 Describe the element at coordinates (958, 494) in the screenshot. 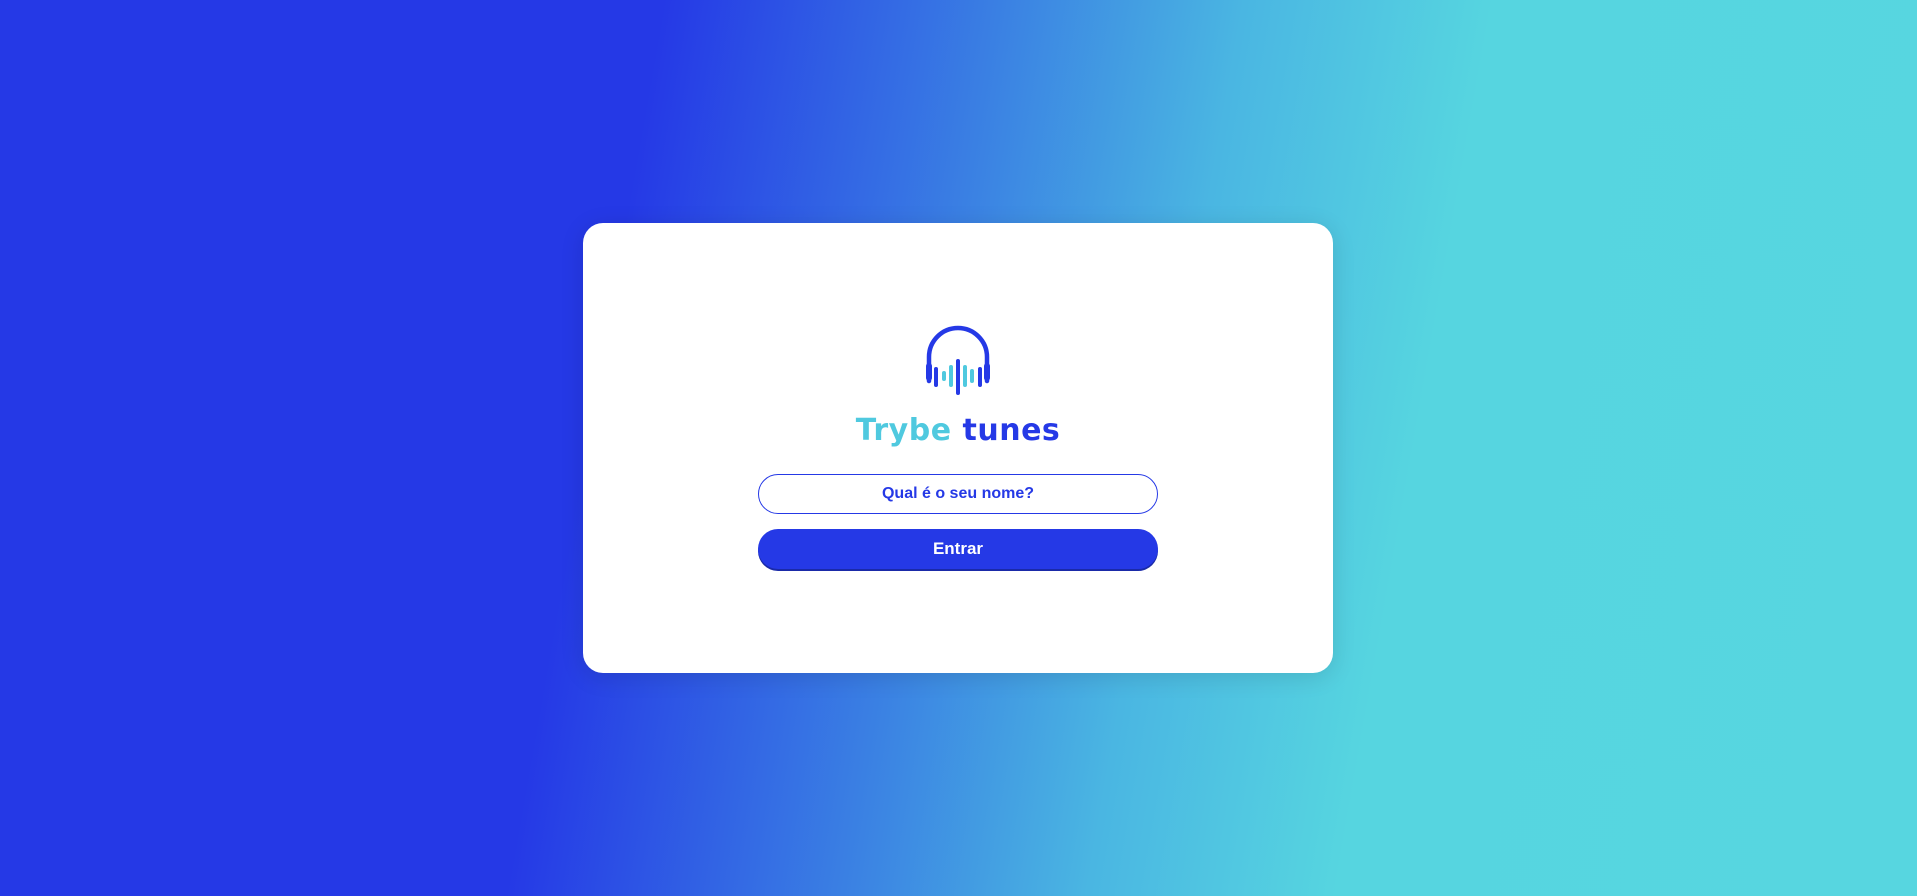

I see `name-input` at that location.